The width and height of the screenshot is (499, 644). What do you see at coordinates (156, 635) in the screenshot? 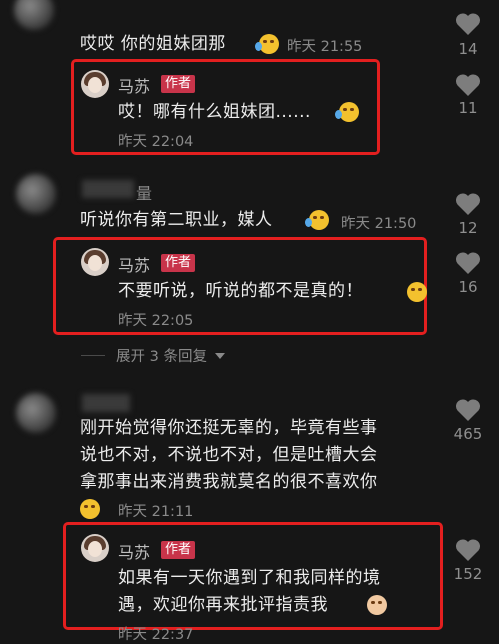
I see `reply-time: 昨天 22:37` at bounding box center [156, 635].